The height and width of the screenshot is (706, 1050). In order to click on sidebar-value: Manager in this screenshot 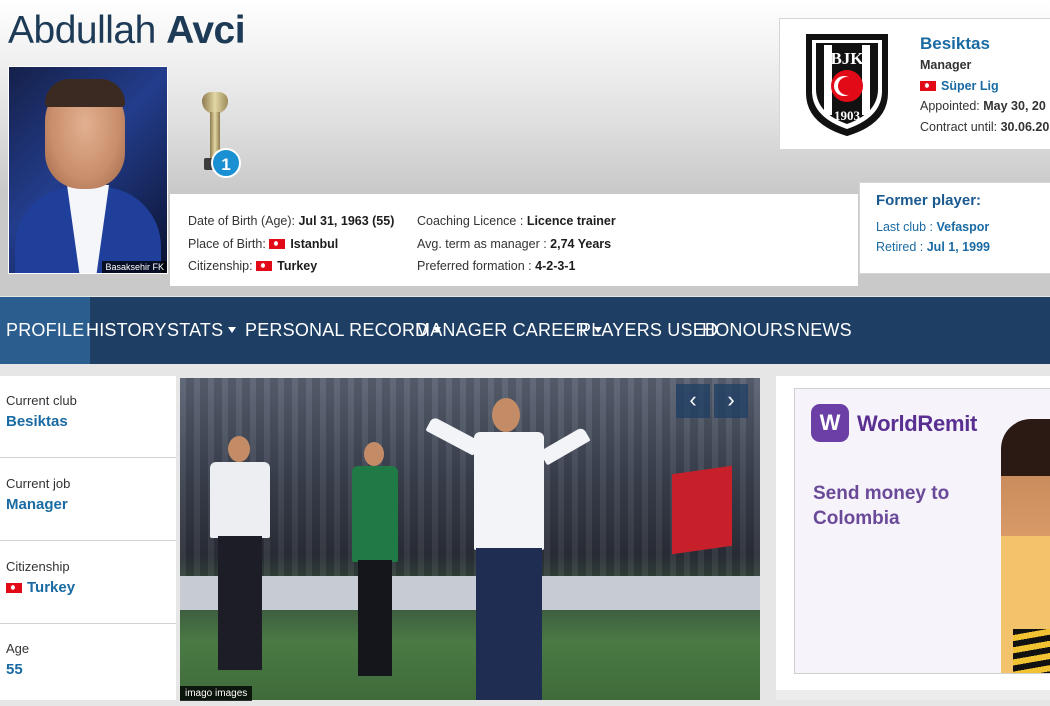, I will do `click(37, 504)`.